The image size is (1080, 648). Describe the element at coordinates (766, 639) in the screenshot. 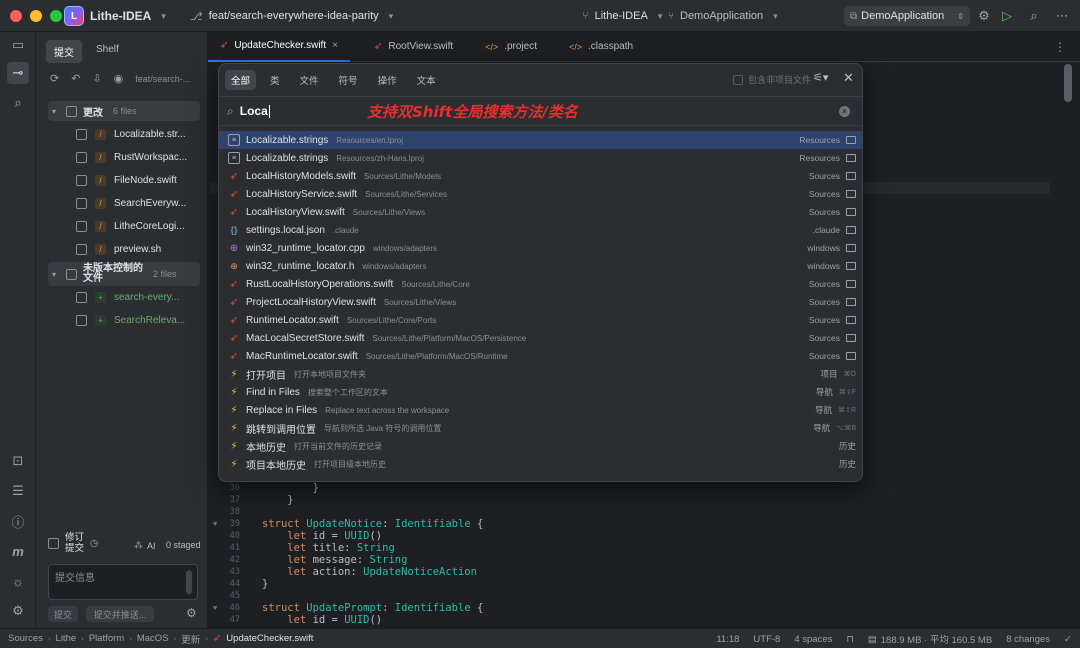

I see `file-encoding: UTF-8` at that location.